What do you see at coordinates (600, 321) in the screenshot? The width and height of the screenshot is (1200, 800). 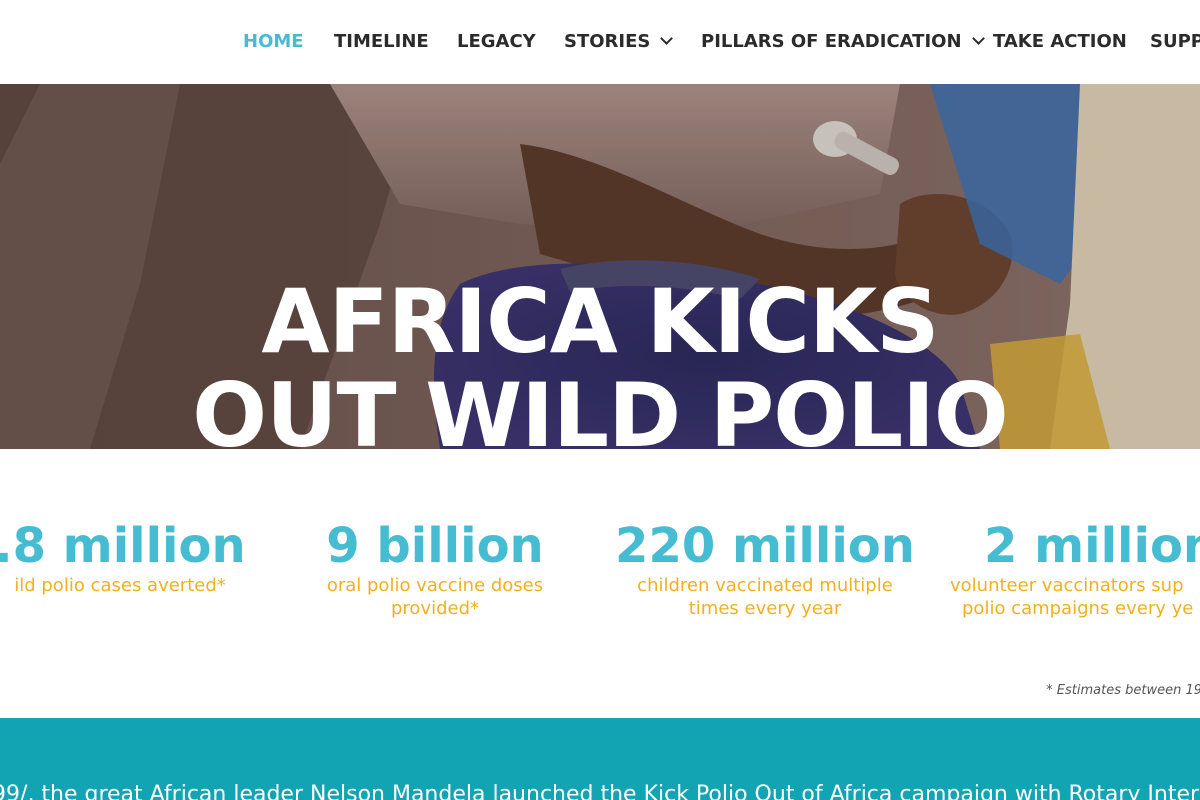 I see `hero-title-line-1: AFRICA KICKS` at bounding box center [600, 321].